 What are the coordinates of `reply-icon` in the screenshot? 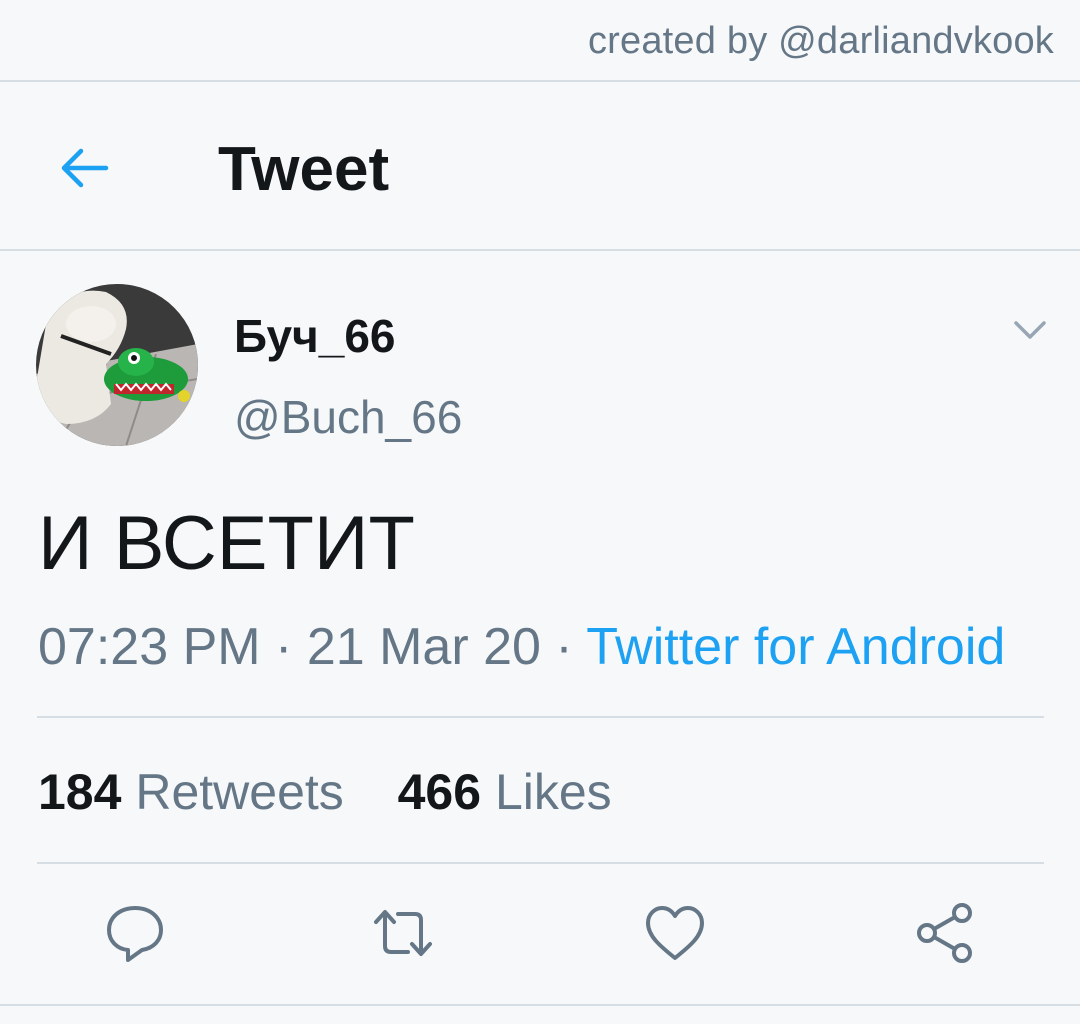 It's located at (135, 934).